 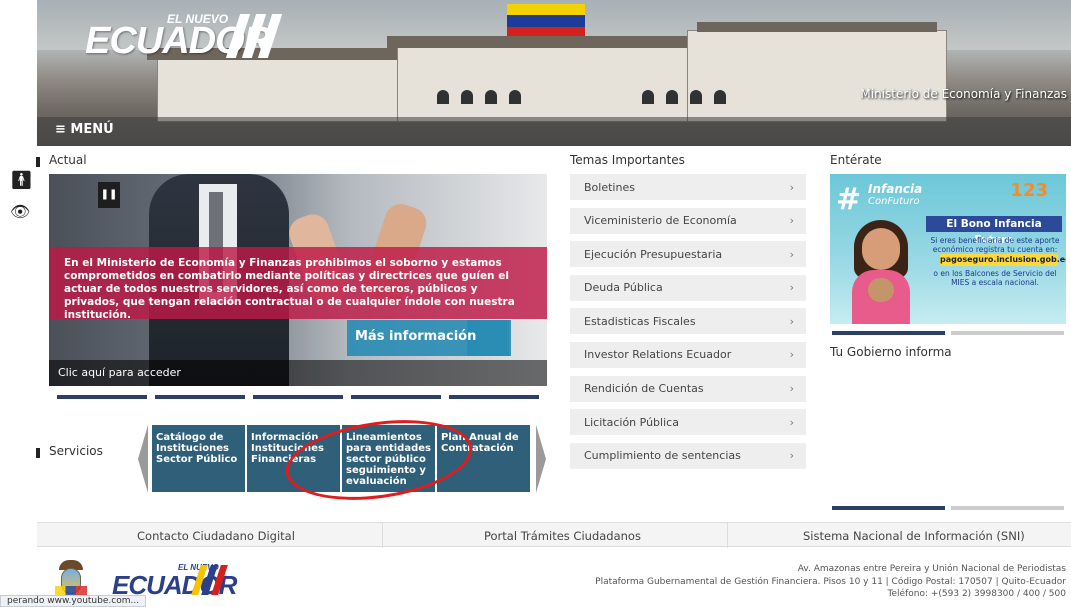 What do you see at coordinates (849, 199) in the screenshot?
I see `banner-hash: #` at bounding box center [849, 199].